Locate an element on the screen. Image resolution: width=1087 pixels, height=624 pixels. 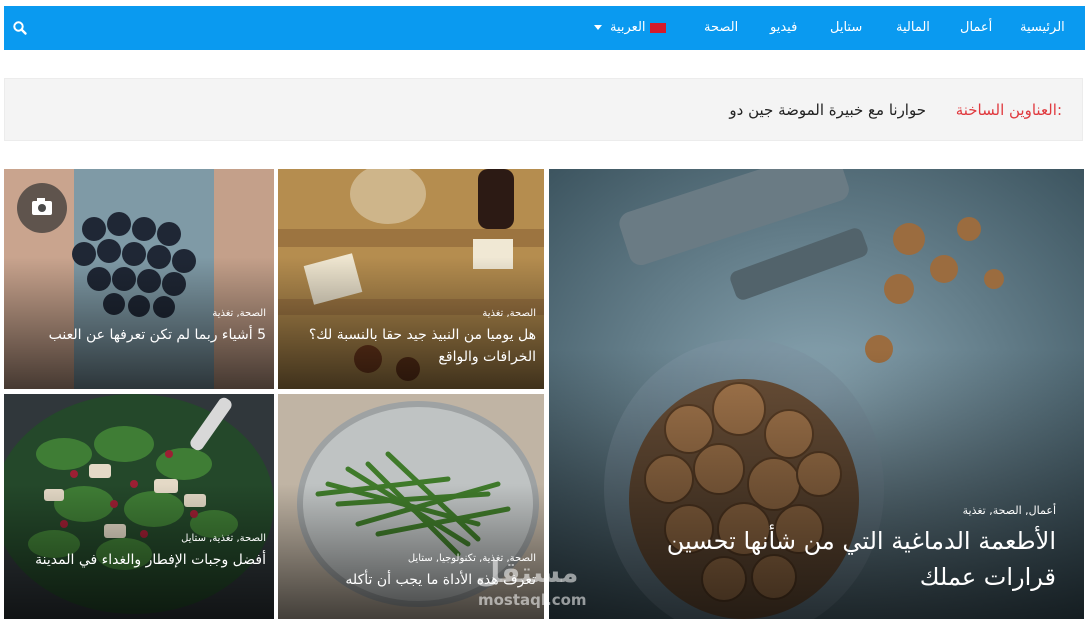
nav-item-finance: المالية is located at coordinates (913, 28).